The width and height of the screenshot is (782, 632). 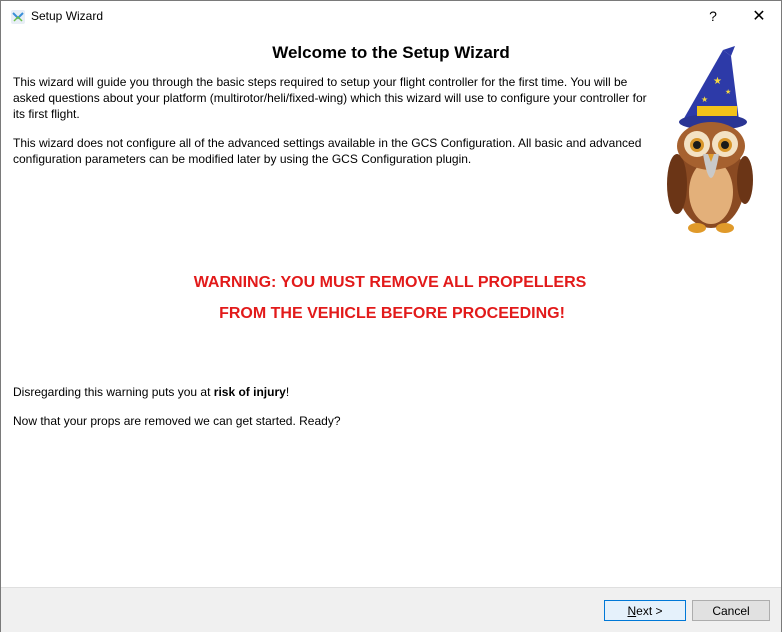 What do you see at coordinates (391, 609) in the screenshot?
I see `button-bar: Next > Cancel` at bounding box center [391, 609].